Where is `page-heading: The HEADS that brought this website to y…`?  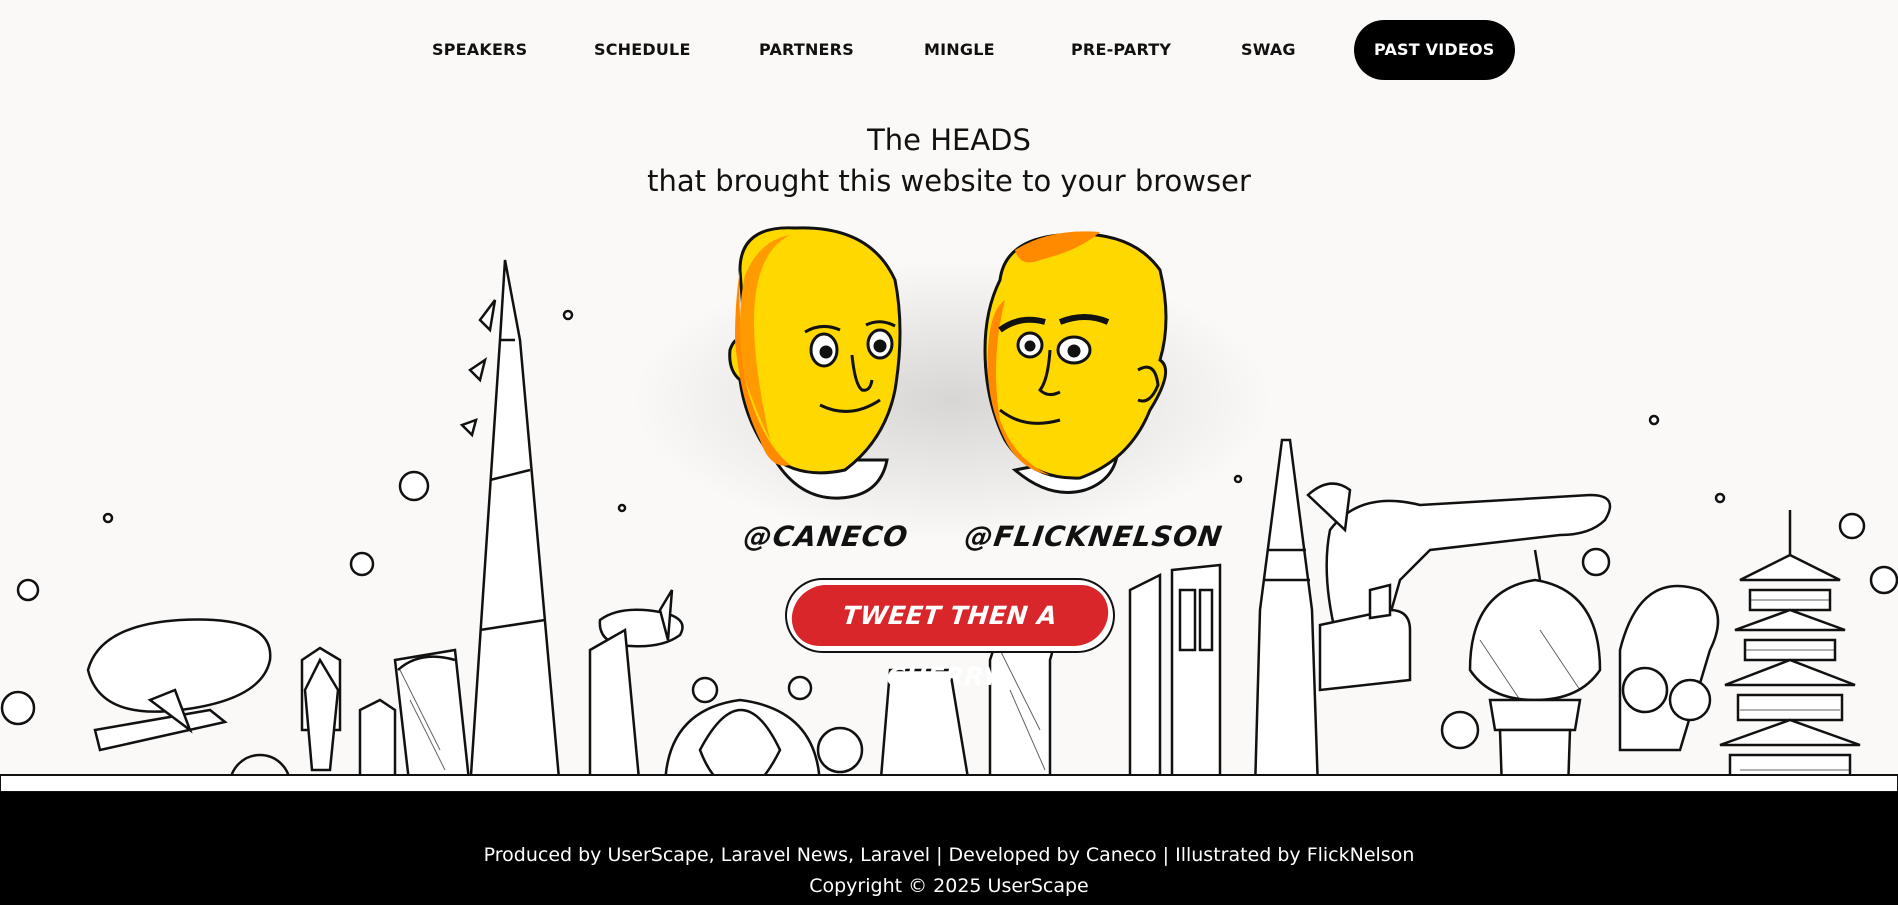
page-heading: The HEADS that brought this website to y… is located at coordinates (949, 161).